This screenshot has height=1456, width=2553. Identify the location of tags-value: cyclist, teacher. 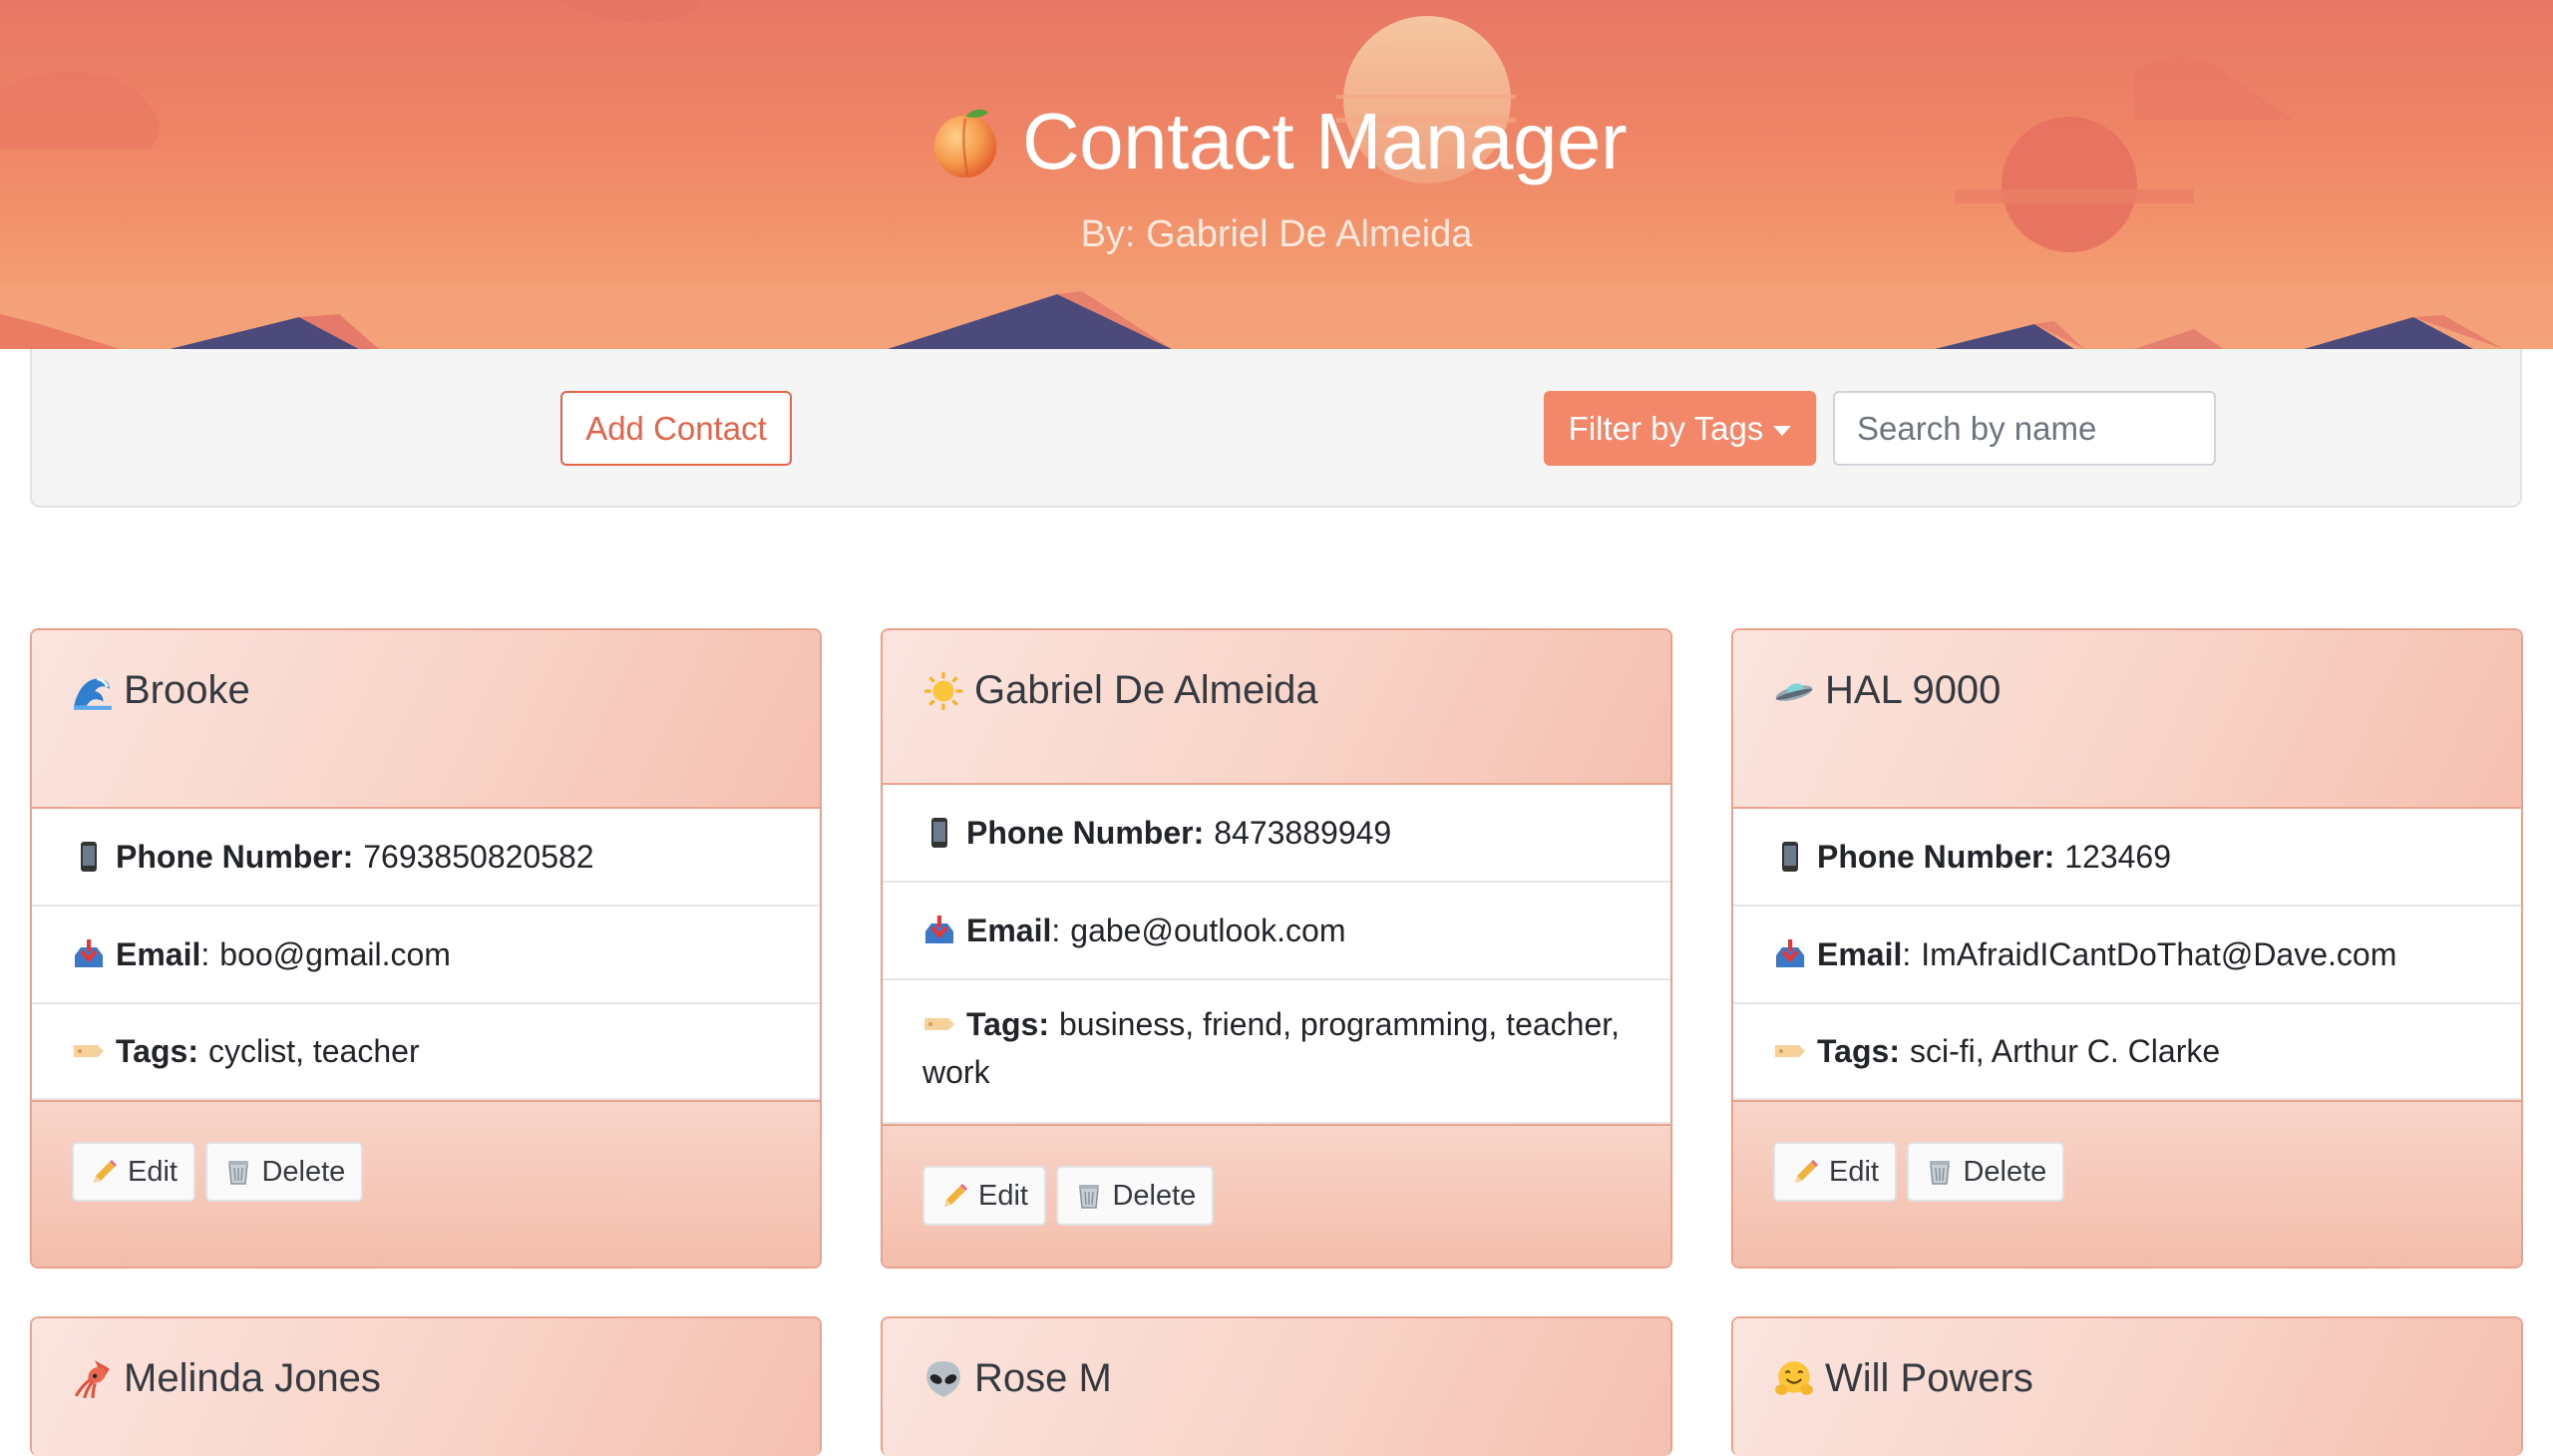
(313, 1051).